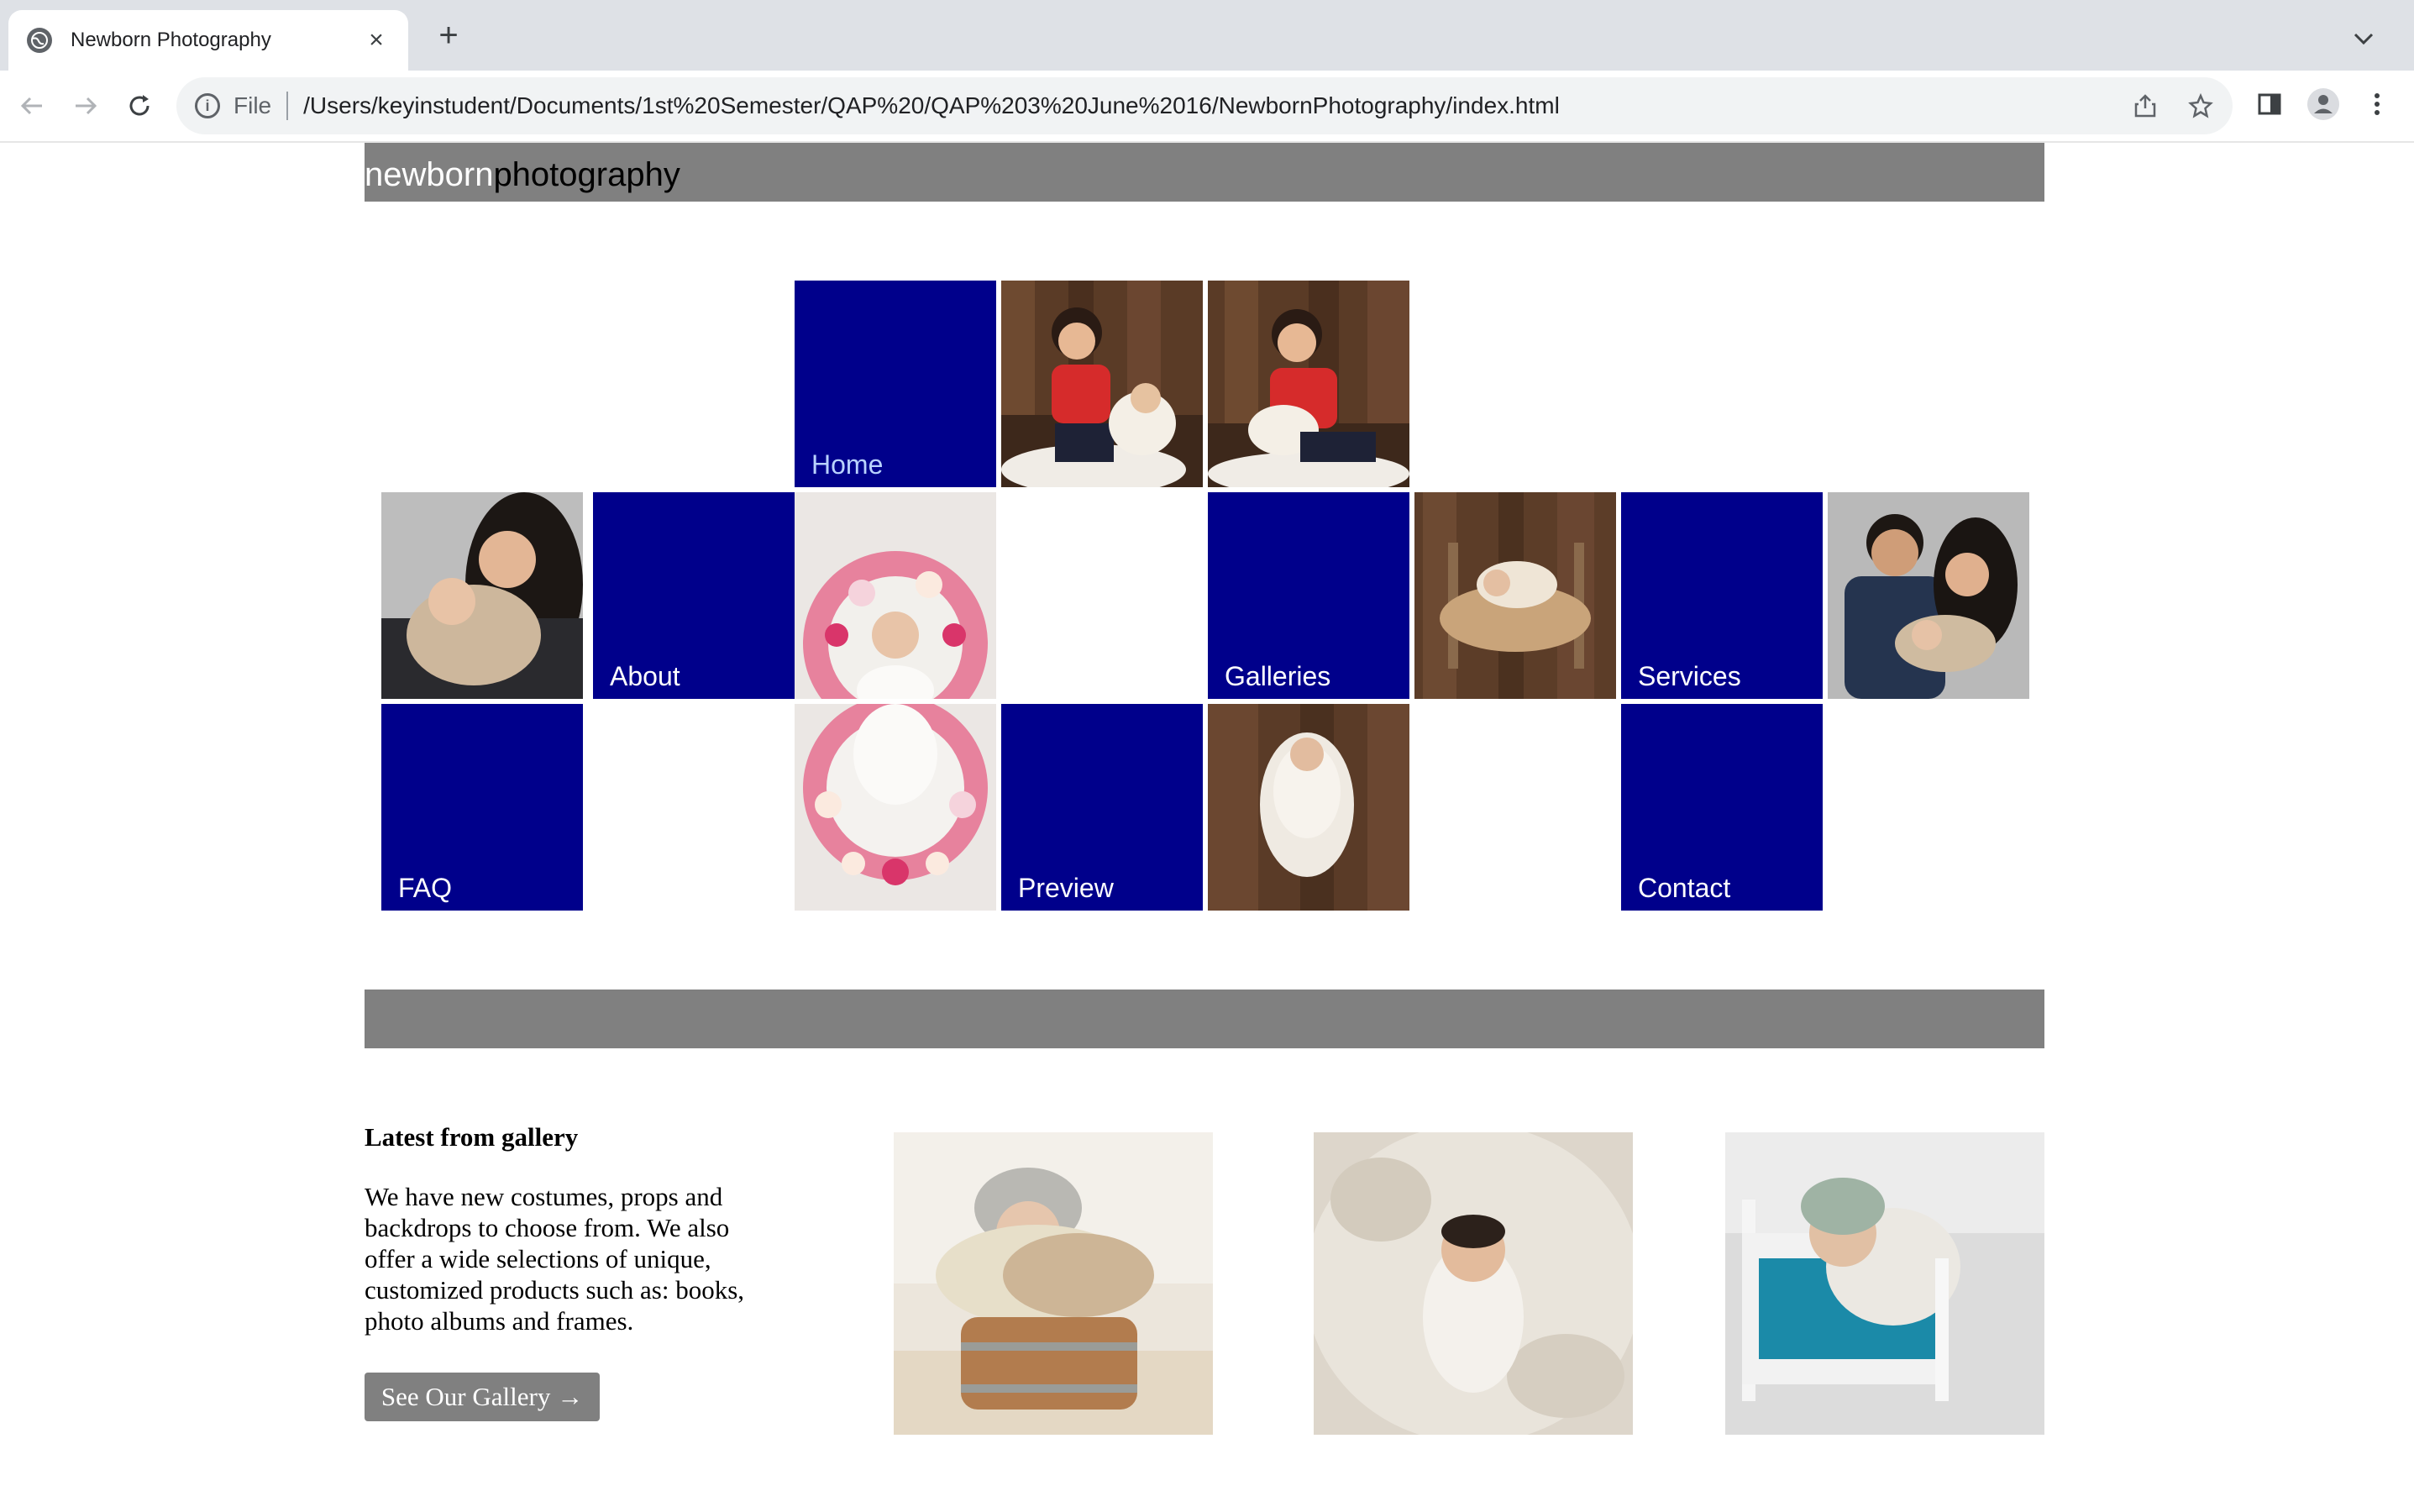 The image size is (2414, 1512). I want to click on photo-tile-mother-baby, so click(482, 595).